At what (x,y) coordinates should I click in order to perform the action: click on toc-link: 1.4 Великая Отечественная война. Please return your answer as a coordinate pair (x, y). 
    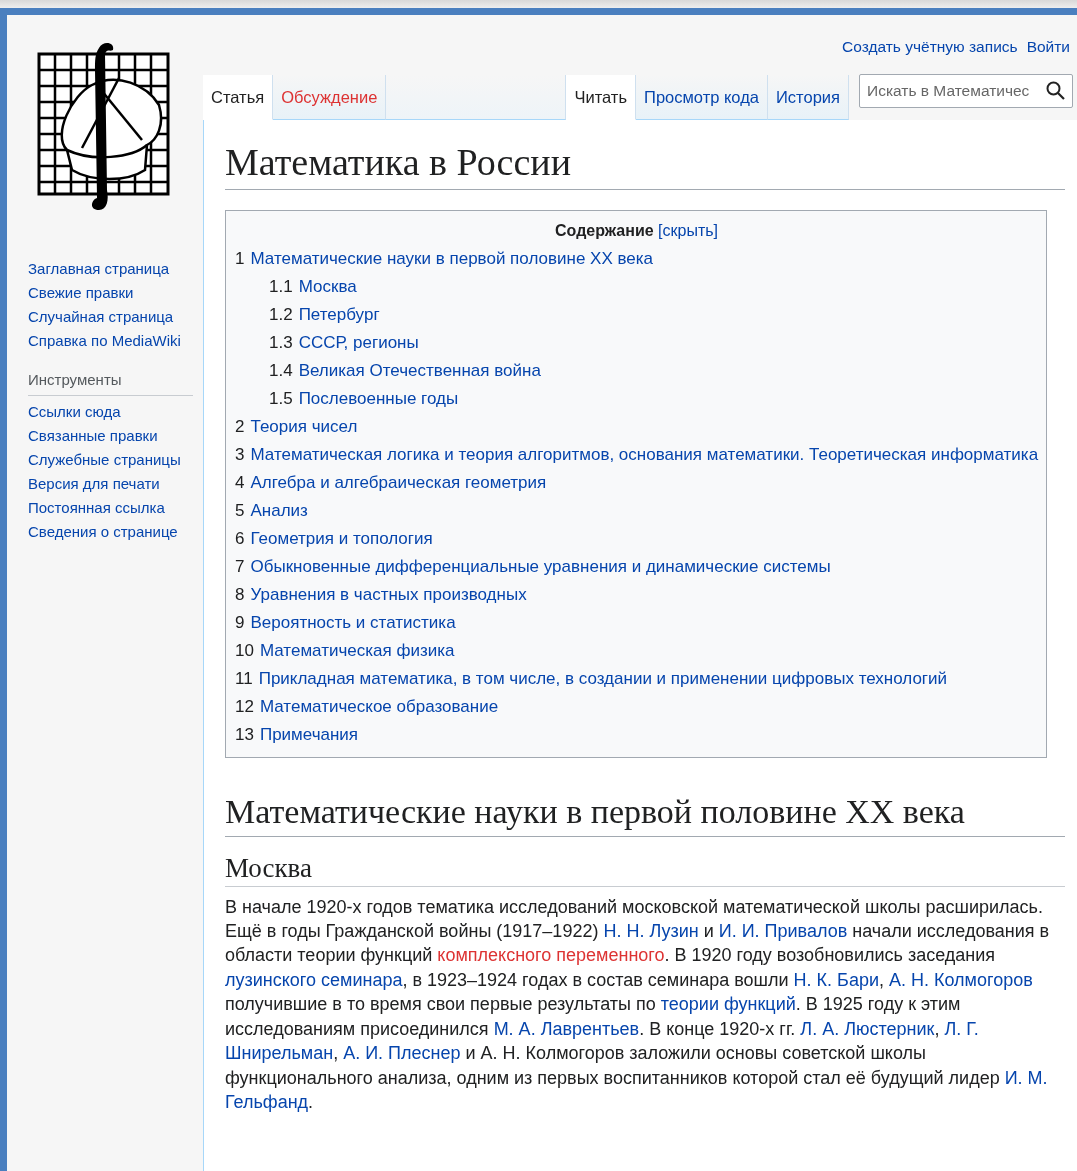
    Looking at the image, I should click on (405, 371).